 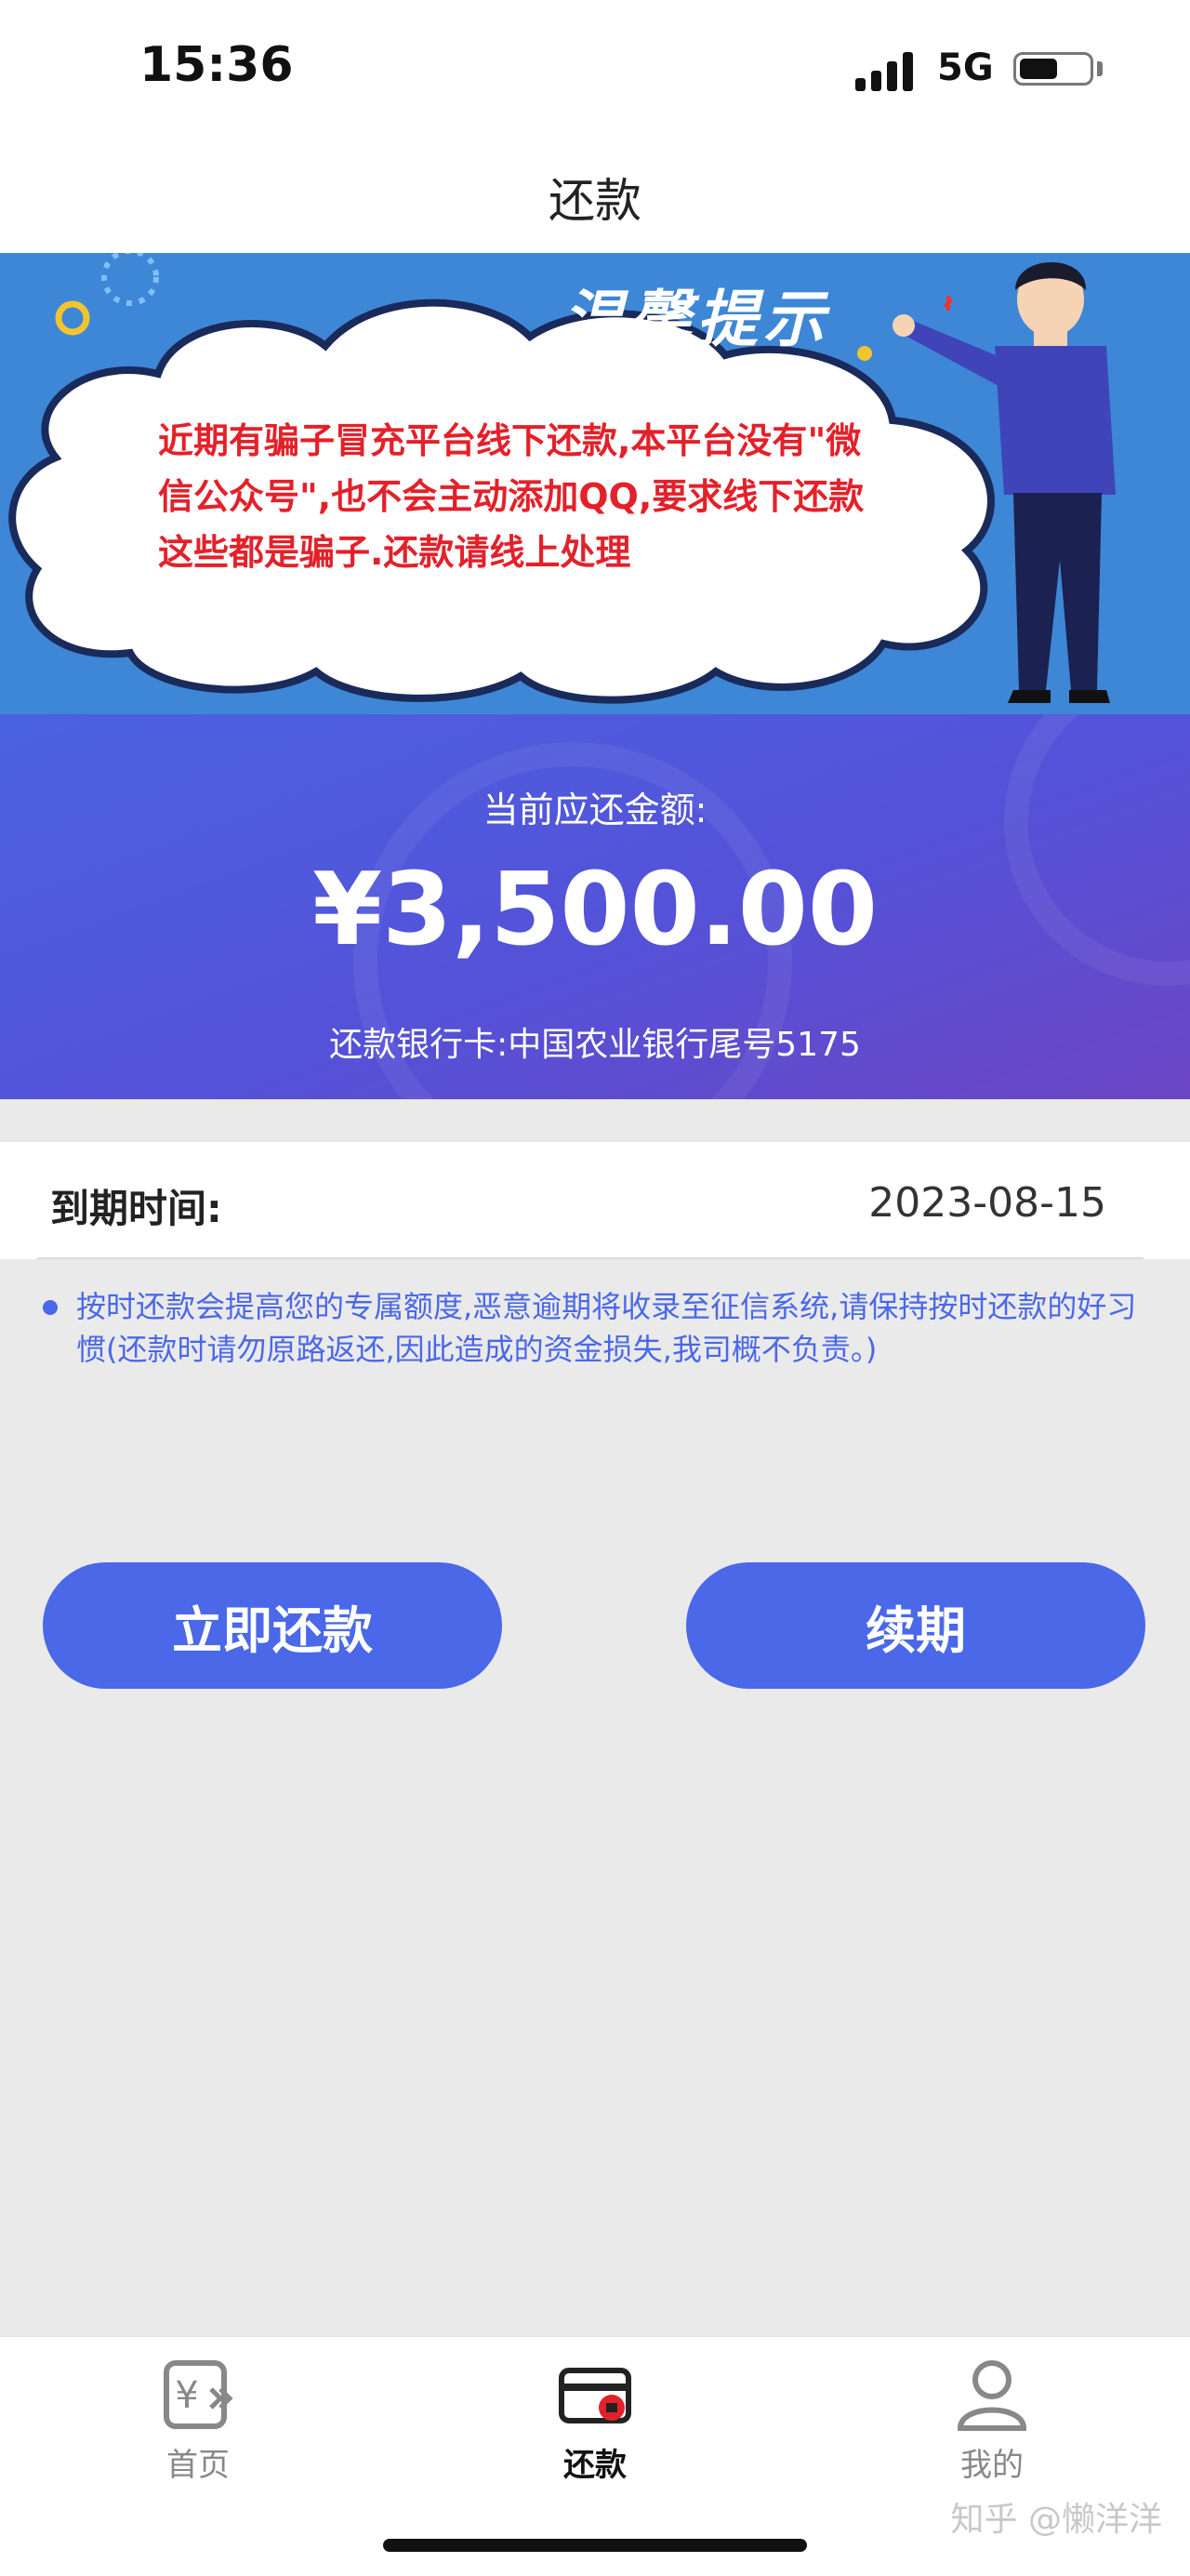 What do you see at coordinates (965, 67) in the screenshot?
I see `network-type: 5G` at bounding box center [965, 67].